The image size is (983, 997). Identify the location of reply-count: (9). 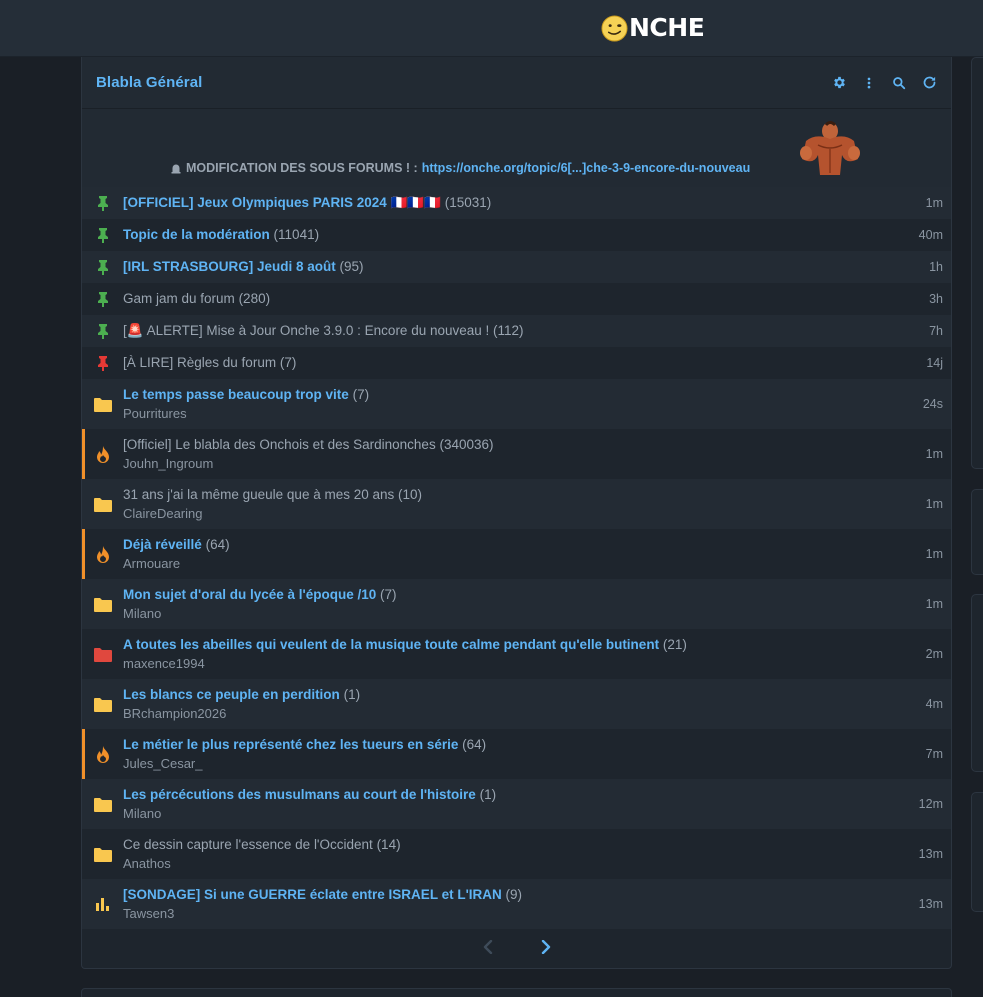
(514, 894).